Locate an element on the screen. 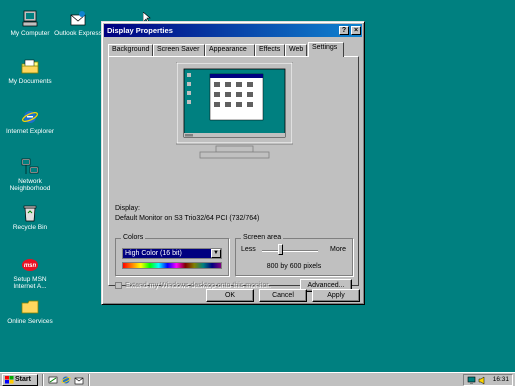 The height and width of the screenshot is (386, 515). desktop-icon-network-neighborhood: Network Neighborhood is located at coordinates (30, 175).